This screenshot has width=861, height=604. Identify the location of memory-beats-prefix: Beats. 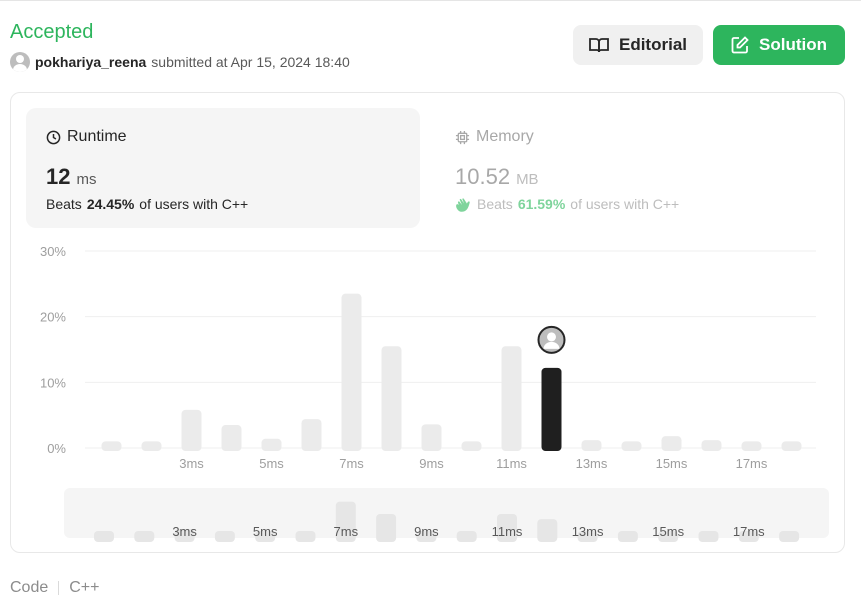
(495, 204).